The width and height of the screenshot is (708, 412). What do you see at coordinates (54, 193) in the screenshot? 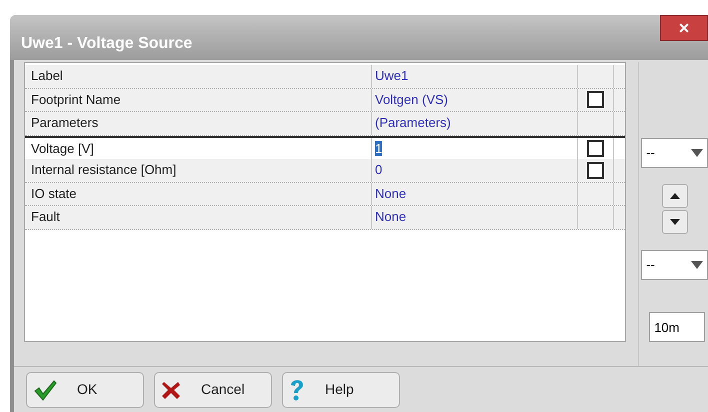
I see `property-label: IO state` at bounding box center [54, 193].